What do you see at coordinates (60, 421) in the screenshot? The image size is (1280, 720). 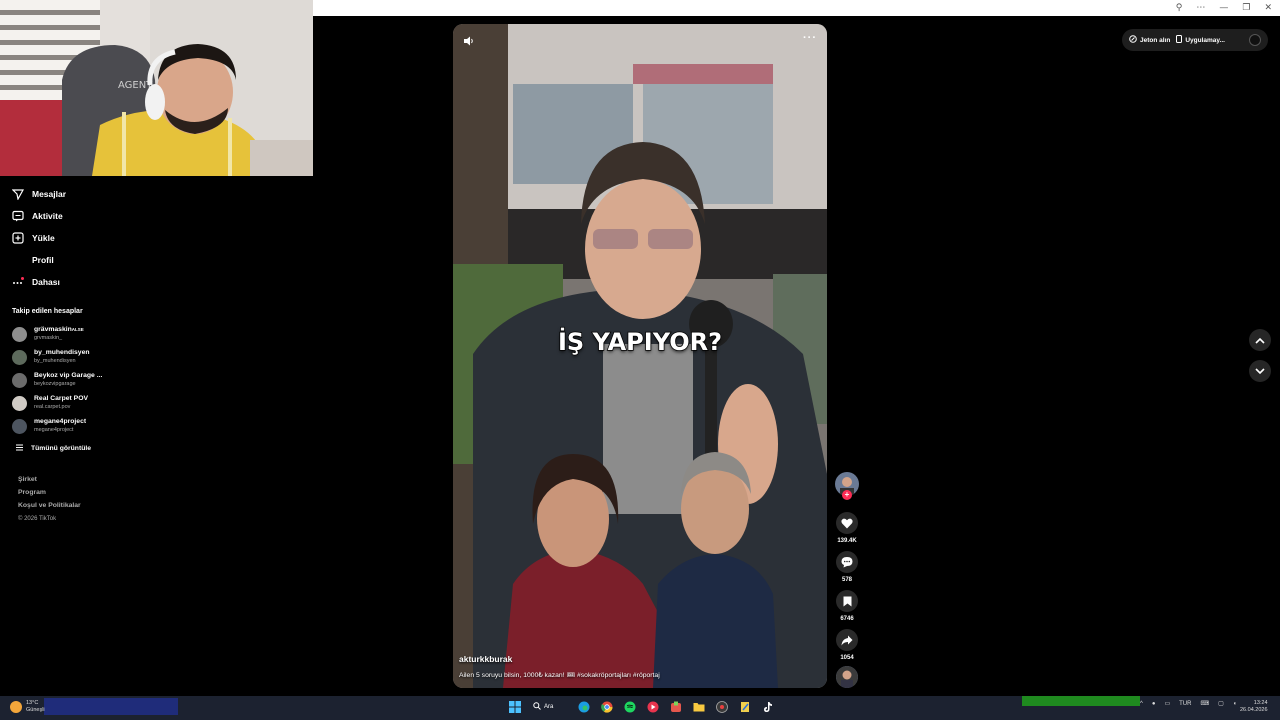 I see `account-name: megane4project` at bounding box center [60, 421].